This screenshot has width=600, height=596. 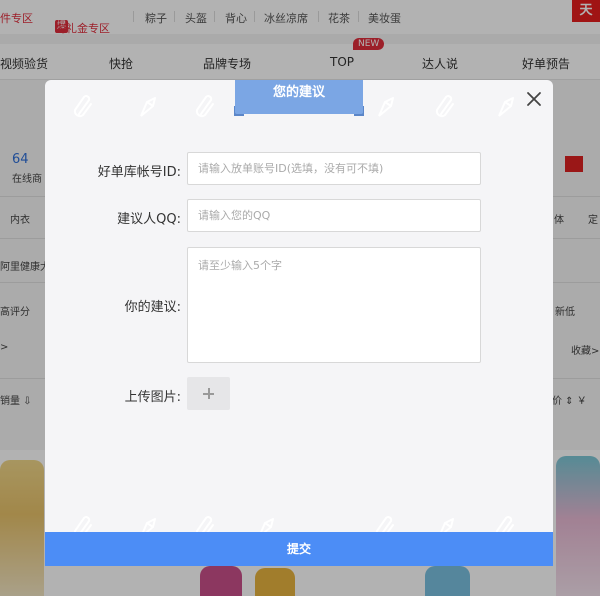 I want to click on upload-image-button, so click(x=208, y=393).